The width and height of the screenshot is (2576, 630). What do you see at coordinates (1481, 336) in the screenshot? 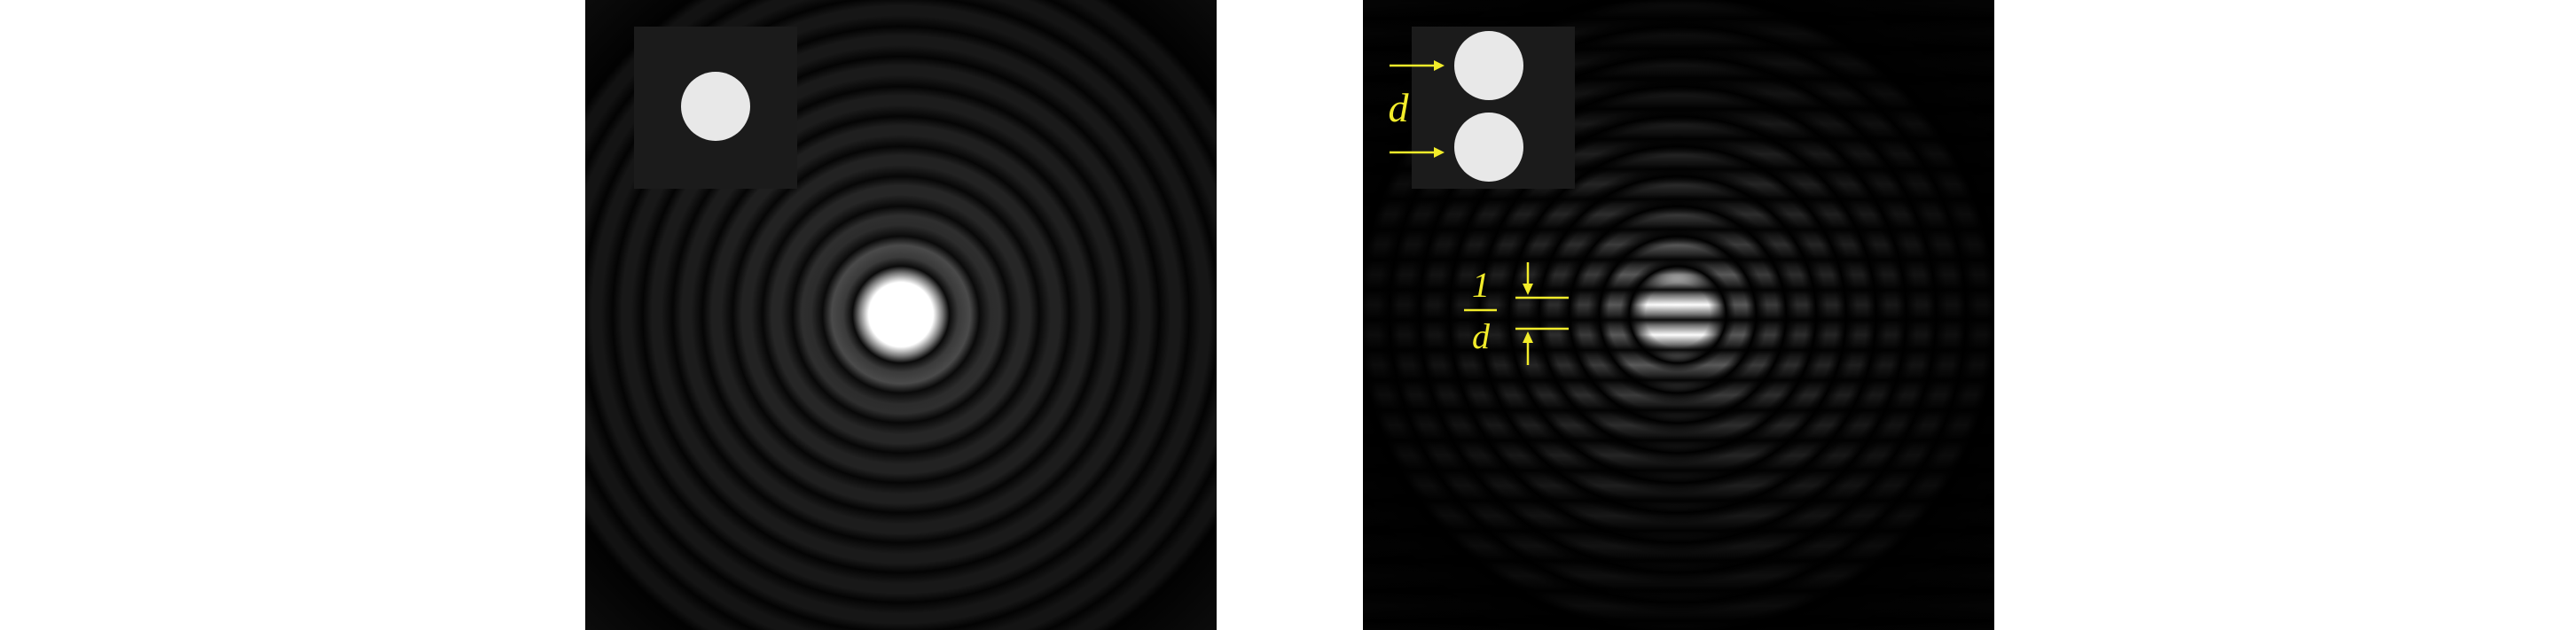
I see `fringe-fraction-denominator: d` at bounding box center [1481, 336].